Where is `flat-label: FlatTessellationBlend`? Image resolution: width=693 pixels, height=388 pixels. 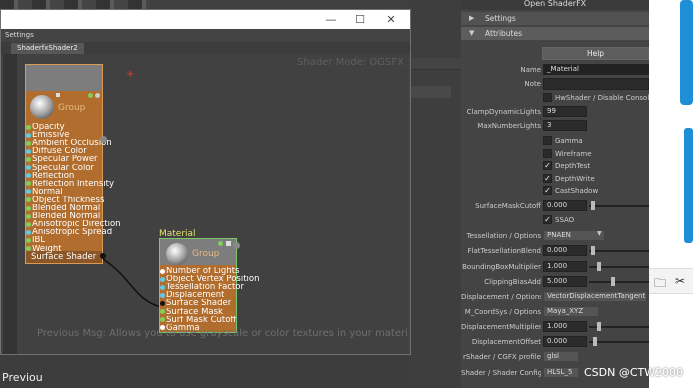 flat-label: FlatTessellationBlend is located at coordinates (504, 251).